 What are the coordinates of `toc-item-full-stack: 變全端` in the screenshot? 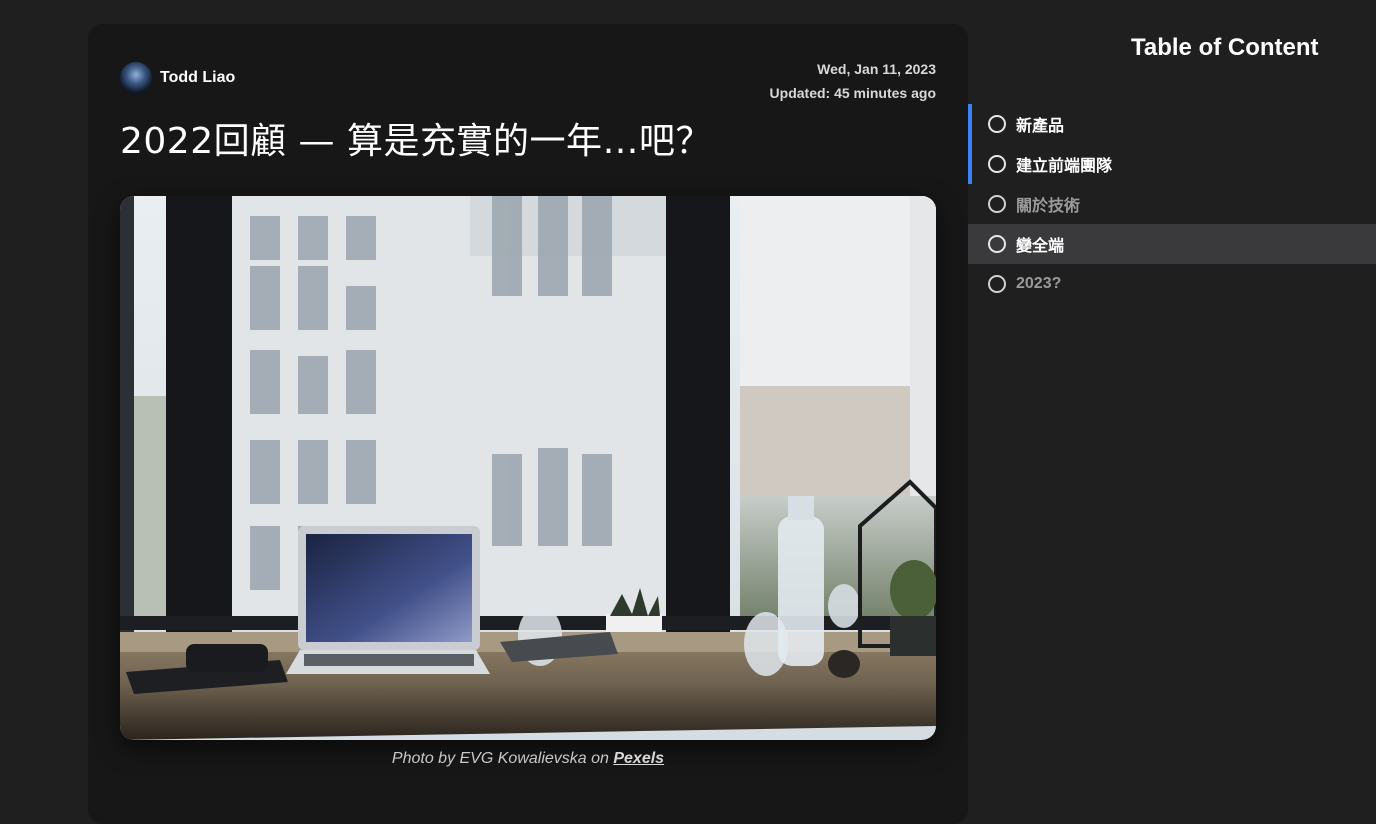 It's located at (1172, 244).